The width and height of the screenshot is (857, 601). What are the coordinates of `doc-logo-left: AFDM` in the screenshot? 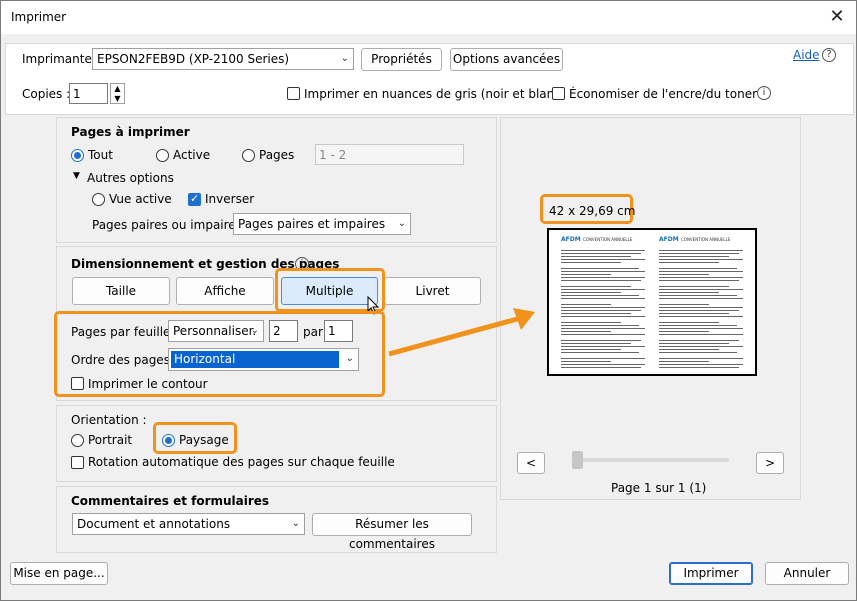 It's located at (571, 239).